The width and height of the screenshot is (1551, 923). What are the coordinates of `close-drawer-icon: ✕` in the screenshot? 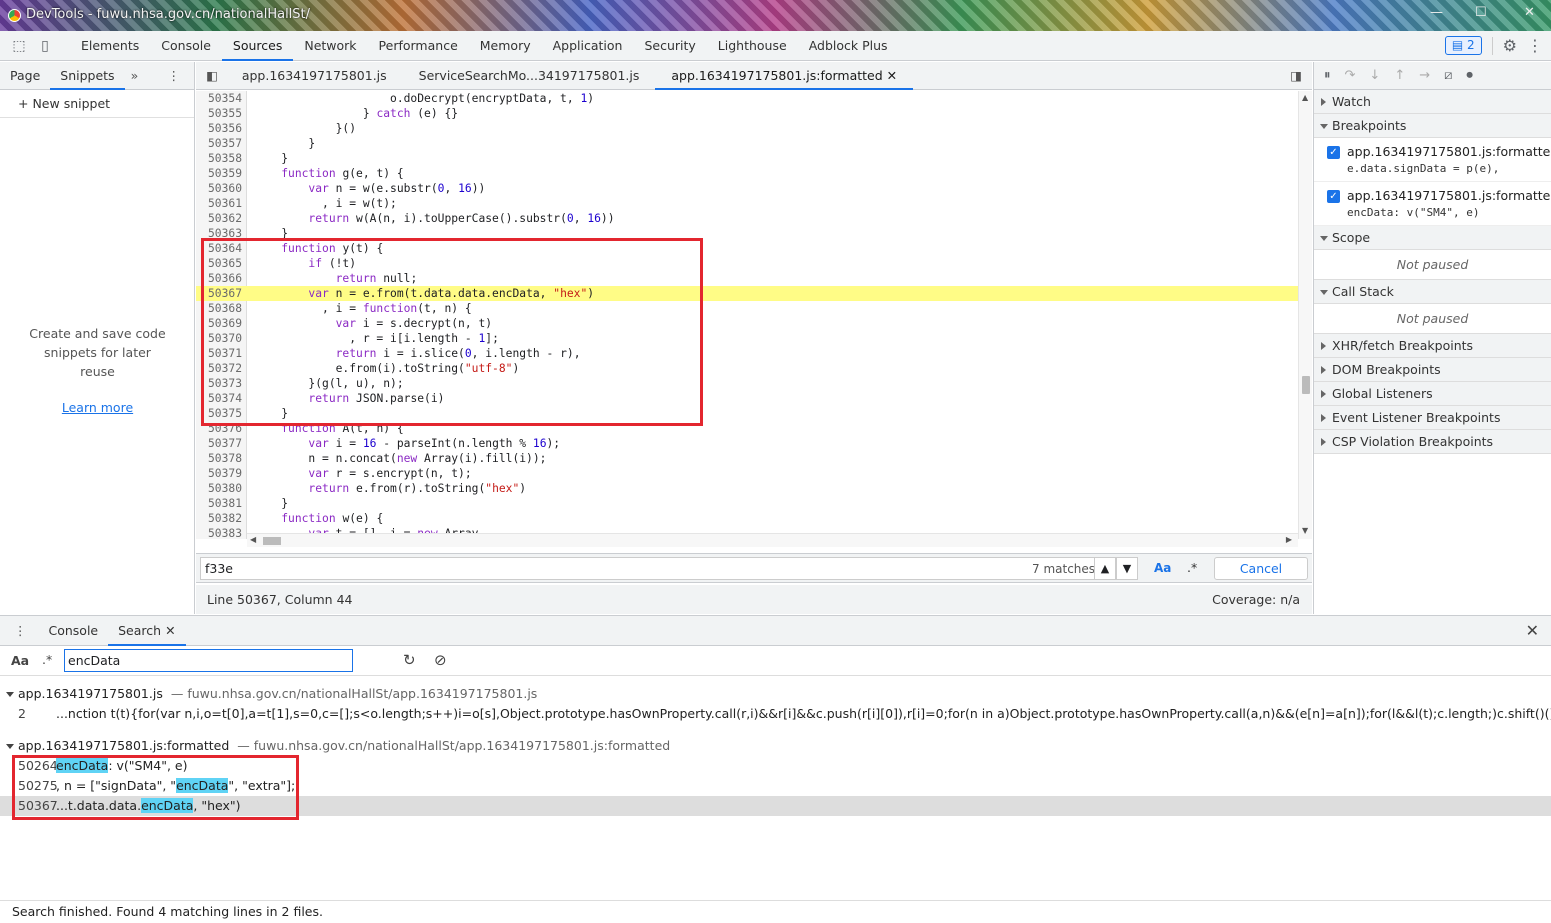 It's located at (1532, 630).